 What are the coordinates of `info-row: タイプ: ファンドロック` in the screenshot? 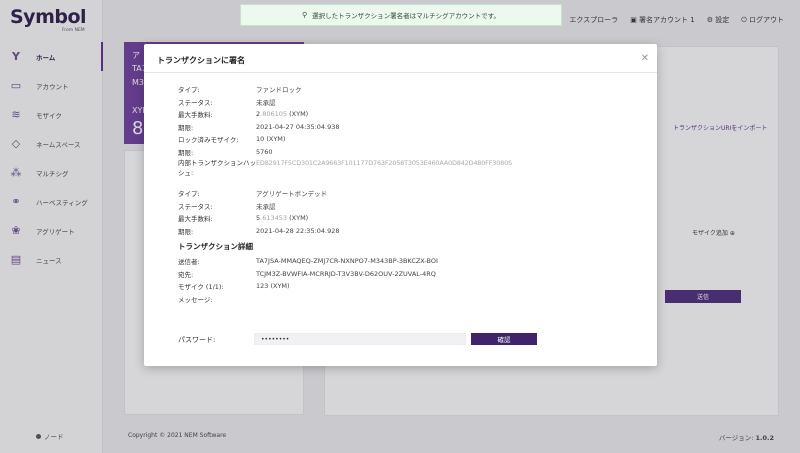 It's located at (413, 89).